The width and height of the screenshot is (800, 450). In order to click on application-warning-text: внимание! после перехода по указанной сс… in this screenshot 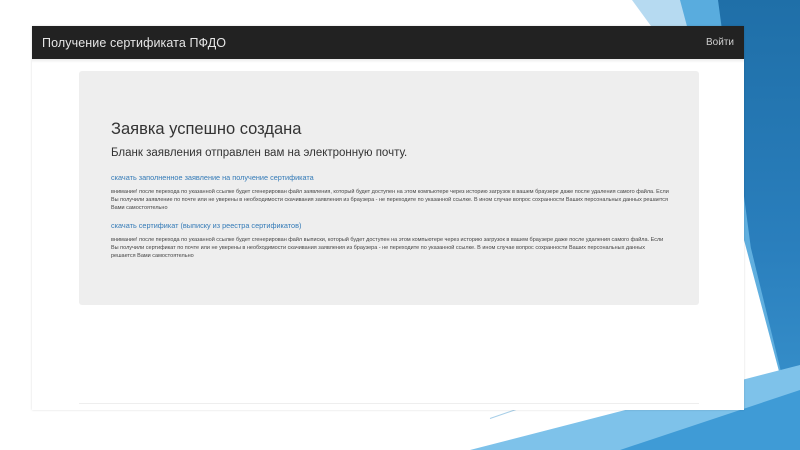, I will do `click(390, 200)`.